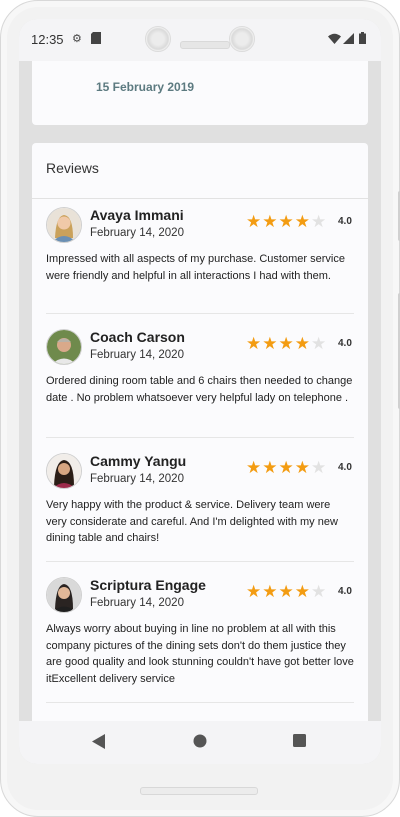 The height and width of the screenshot is (817, 400). Describe the element at coordinates (47, 39) in the screenshot. I see `status-time: 12:35` at that location.